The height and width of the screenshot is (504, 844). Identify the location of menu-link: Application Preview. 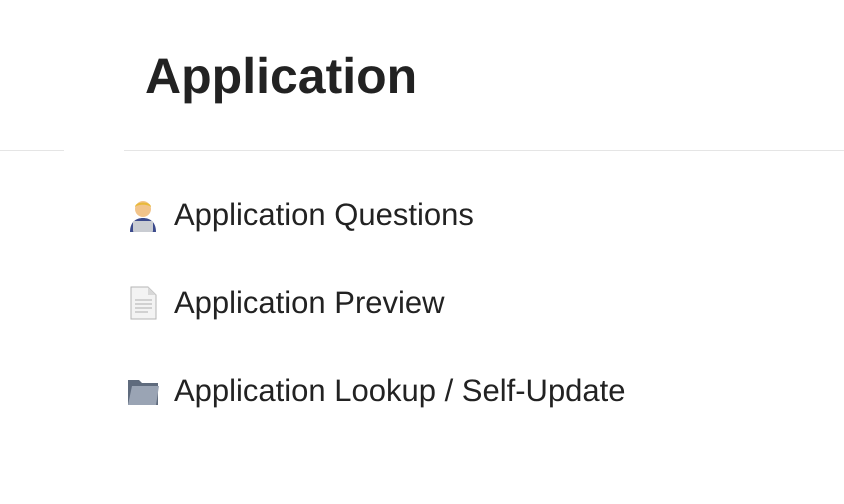
(309, 303).